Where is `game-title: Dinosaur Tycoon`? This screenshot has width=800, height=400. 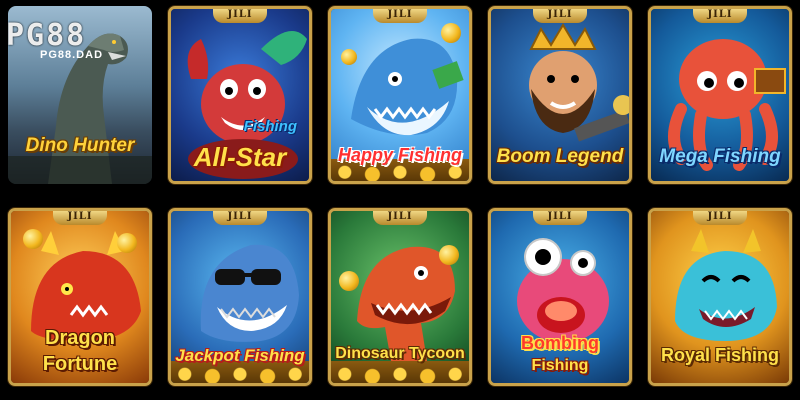
game-title: Dinosaur Tycoon is located at coordinates (400, 354).